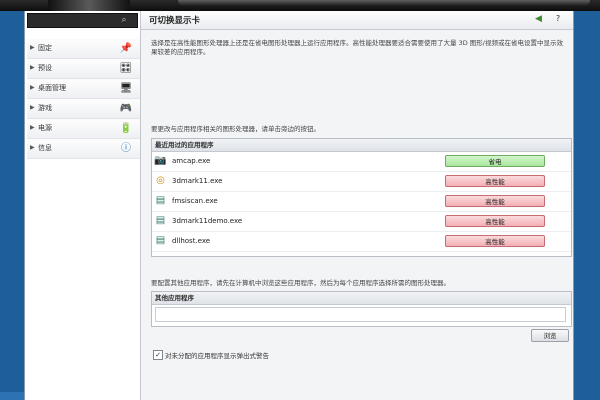  I want to click on sidebar-item-gaming: ▶ 游戏 🎮, so click(83, 109).